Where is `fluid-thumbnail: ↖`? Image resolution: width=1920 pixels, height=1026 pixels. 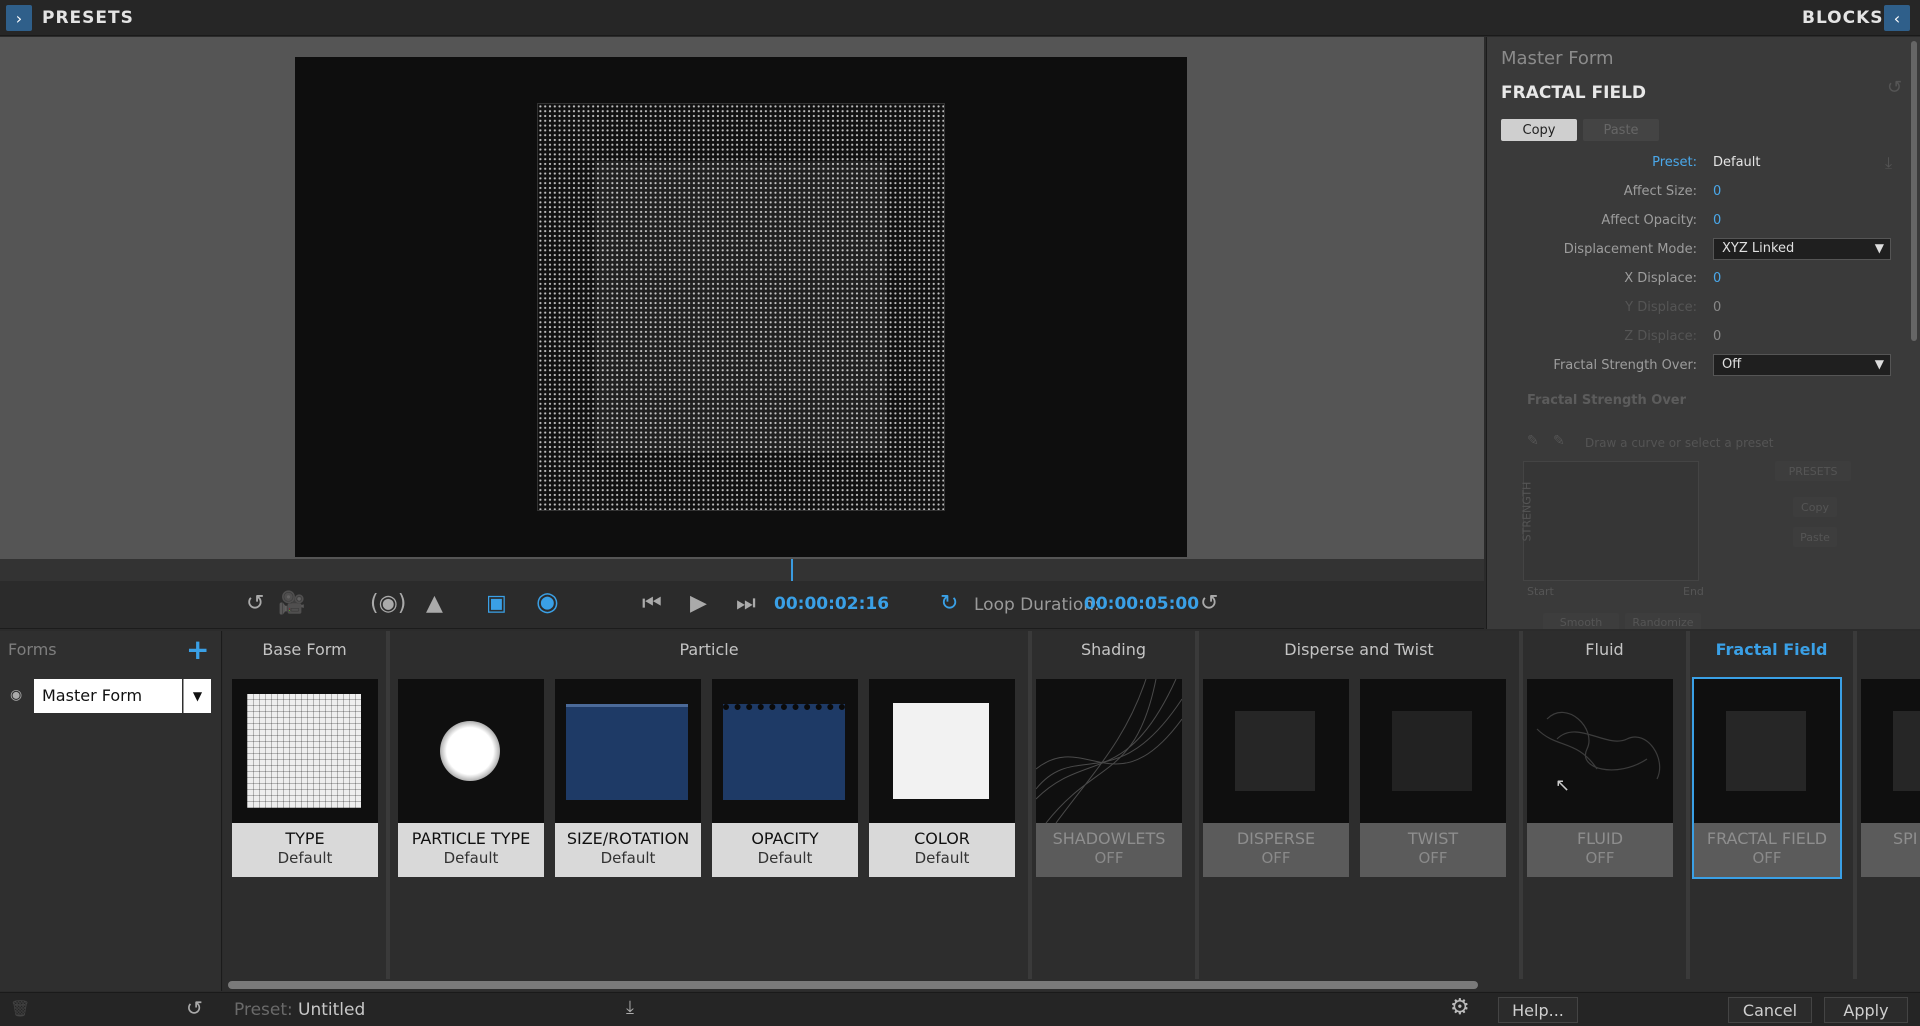 fluid-thumbnail: ↖ is located at coordinates (1600, 751).